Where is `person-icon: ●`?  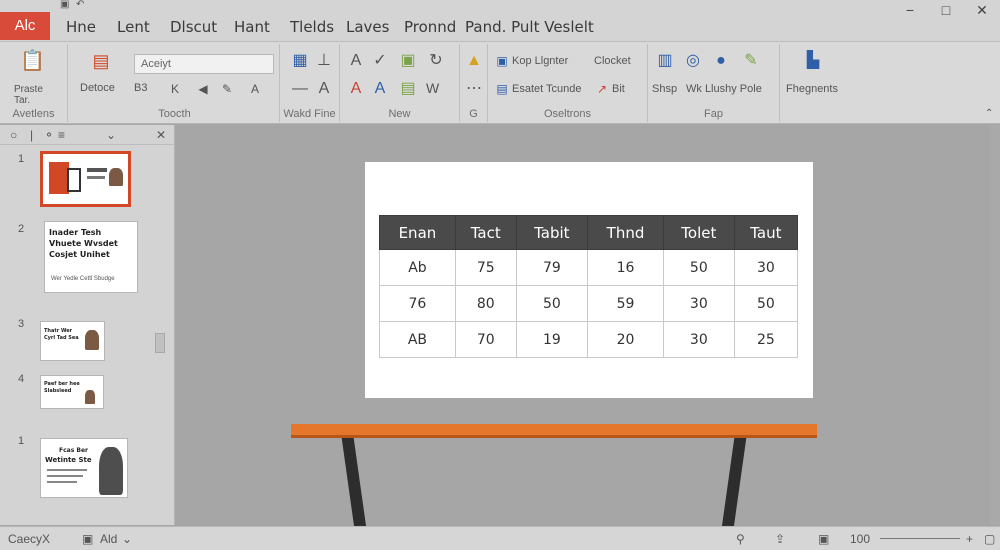 person-icon: ● is located at coordinates (721, 61).